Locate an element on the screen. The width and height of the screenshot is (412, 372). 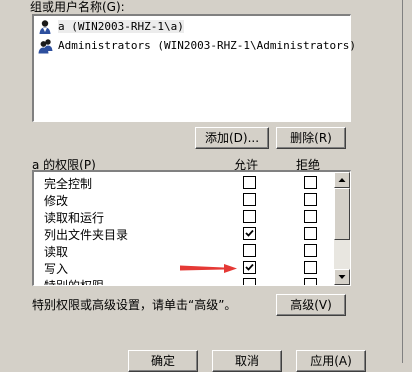
permission-row: 列出文件夹目录 is located at coordinates (184, 233).